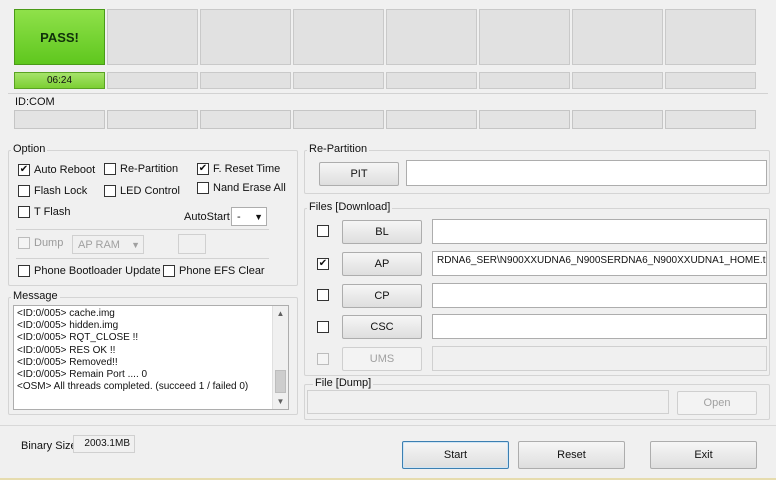 The height and width of the screenshot is (480, 776). Describe the element at coordinates (382, 359) in the screenshot. I see `ums-button: UMS` at that location.